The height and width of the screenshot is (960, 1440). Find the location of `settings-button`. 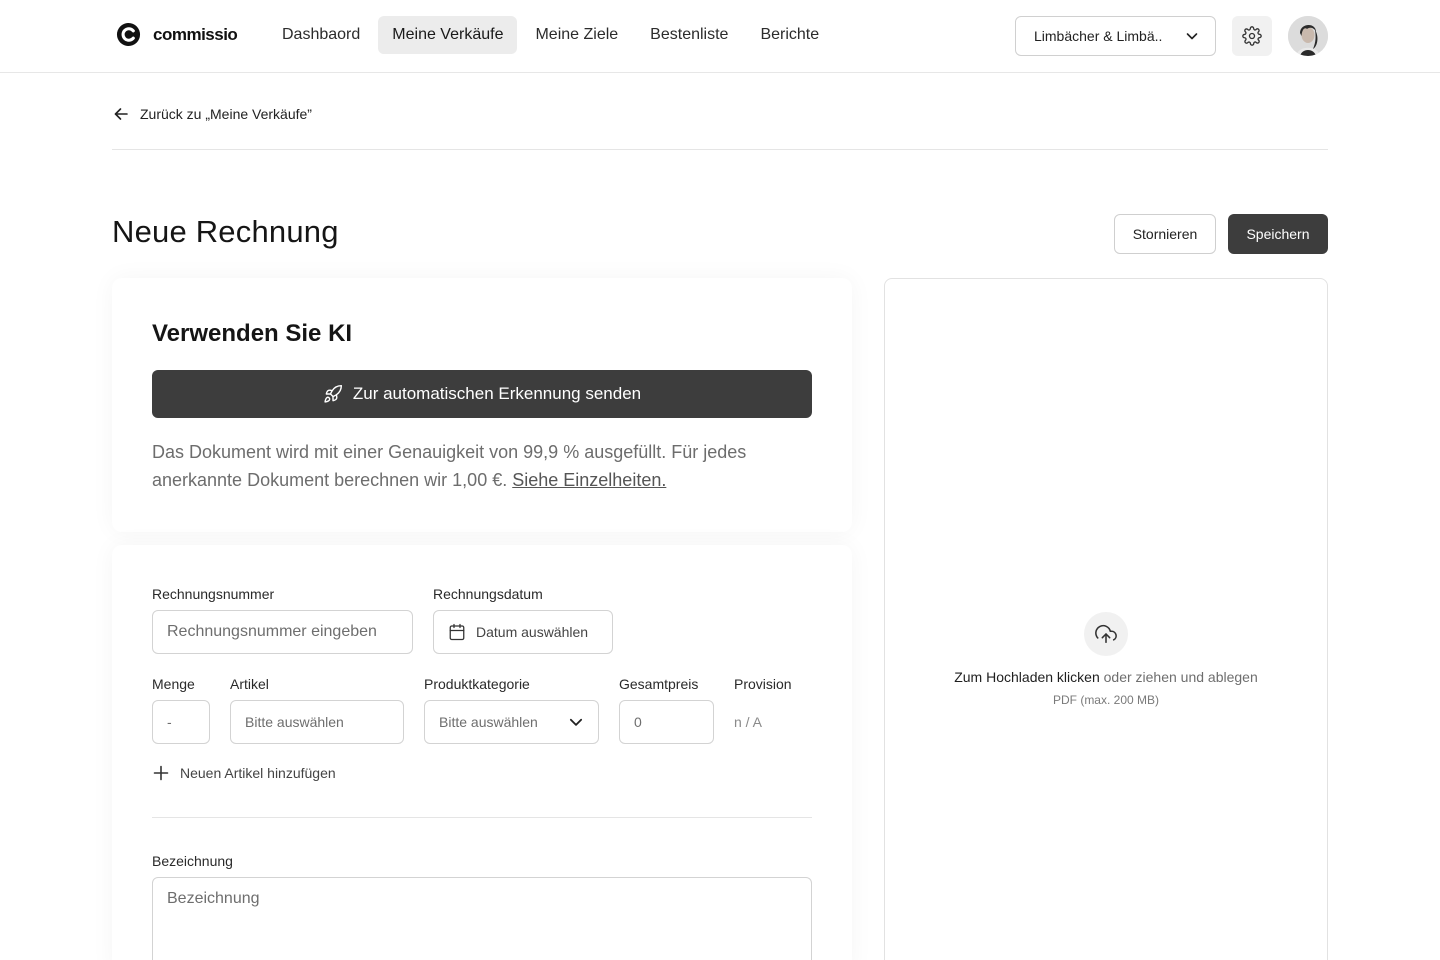

settings-button is located at coordinates (1252, 36).